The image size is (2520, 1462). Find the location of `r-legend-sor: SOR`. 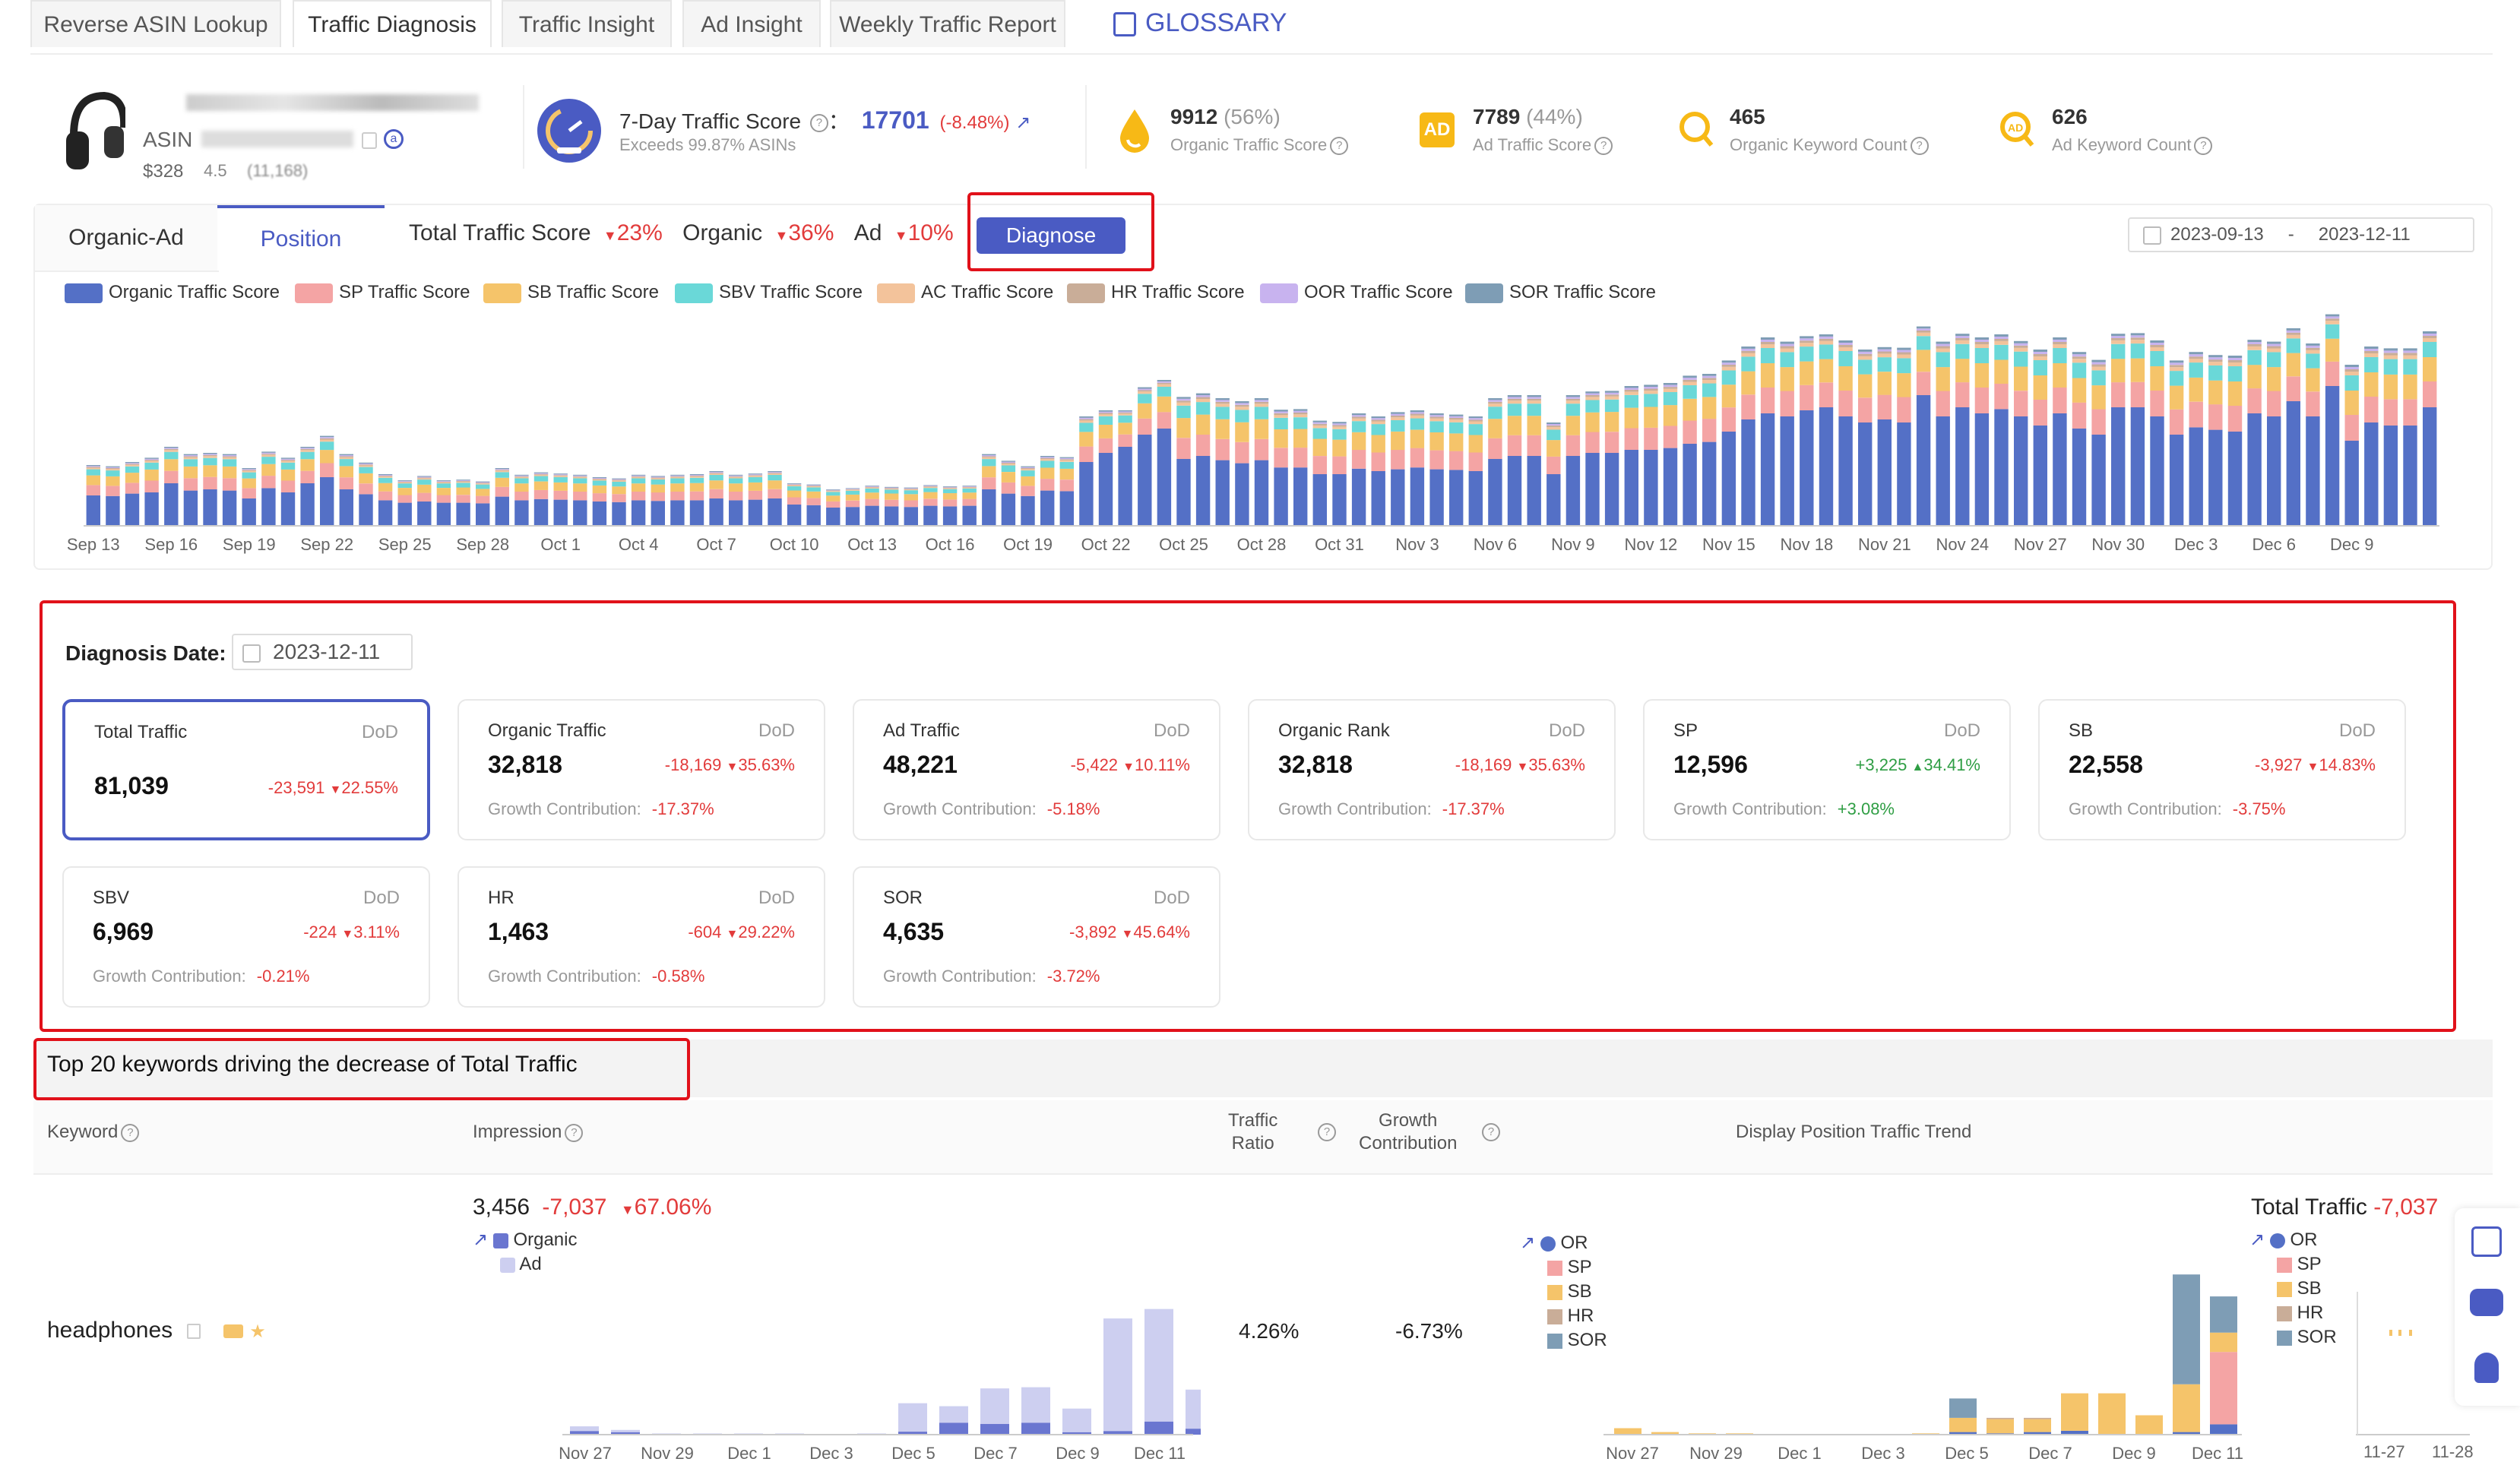

r-legend-sor: SOR is located at coordinates (2293, 1337).